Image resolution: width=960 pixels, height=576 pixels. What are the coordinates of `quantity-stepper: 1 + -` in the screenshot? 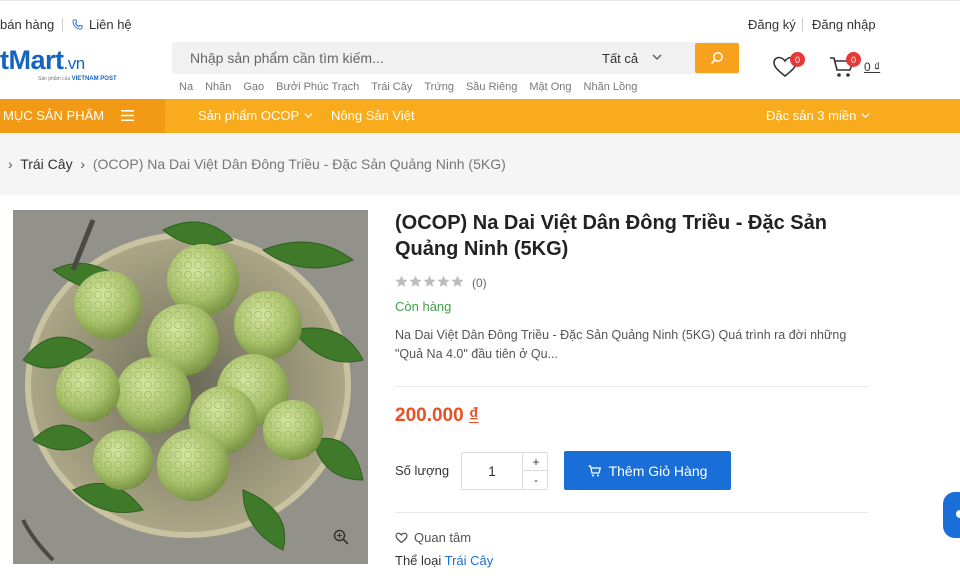 It's located at (505, 471).